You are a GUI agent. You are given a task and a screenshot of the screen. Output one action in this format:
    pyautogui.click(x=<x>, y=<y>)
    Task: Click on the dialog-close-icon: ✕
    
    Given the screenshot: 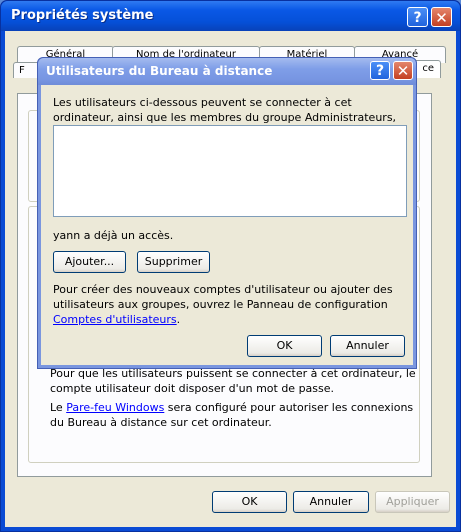 What is the action you would take?
    pyautogui.click(x=403, y=70)
    